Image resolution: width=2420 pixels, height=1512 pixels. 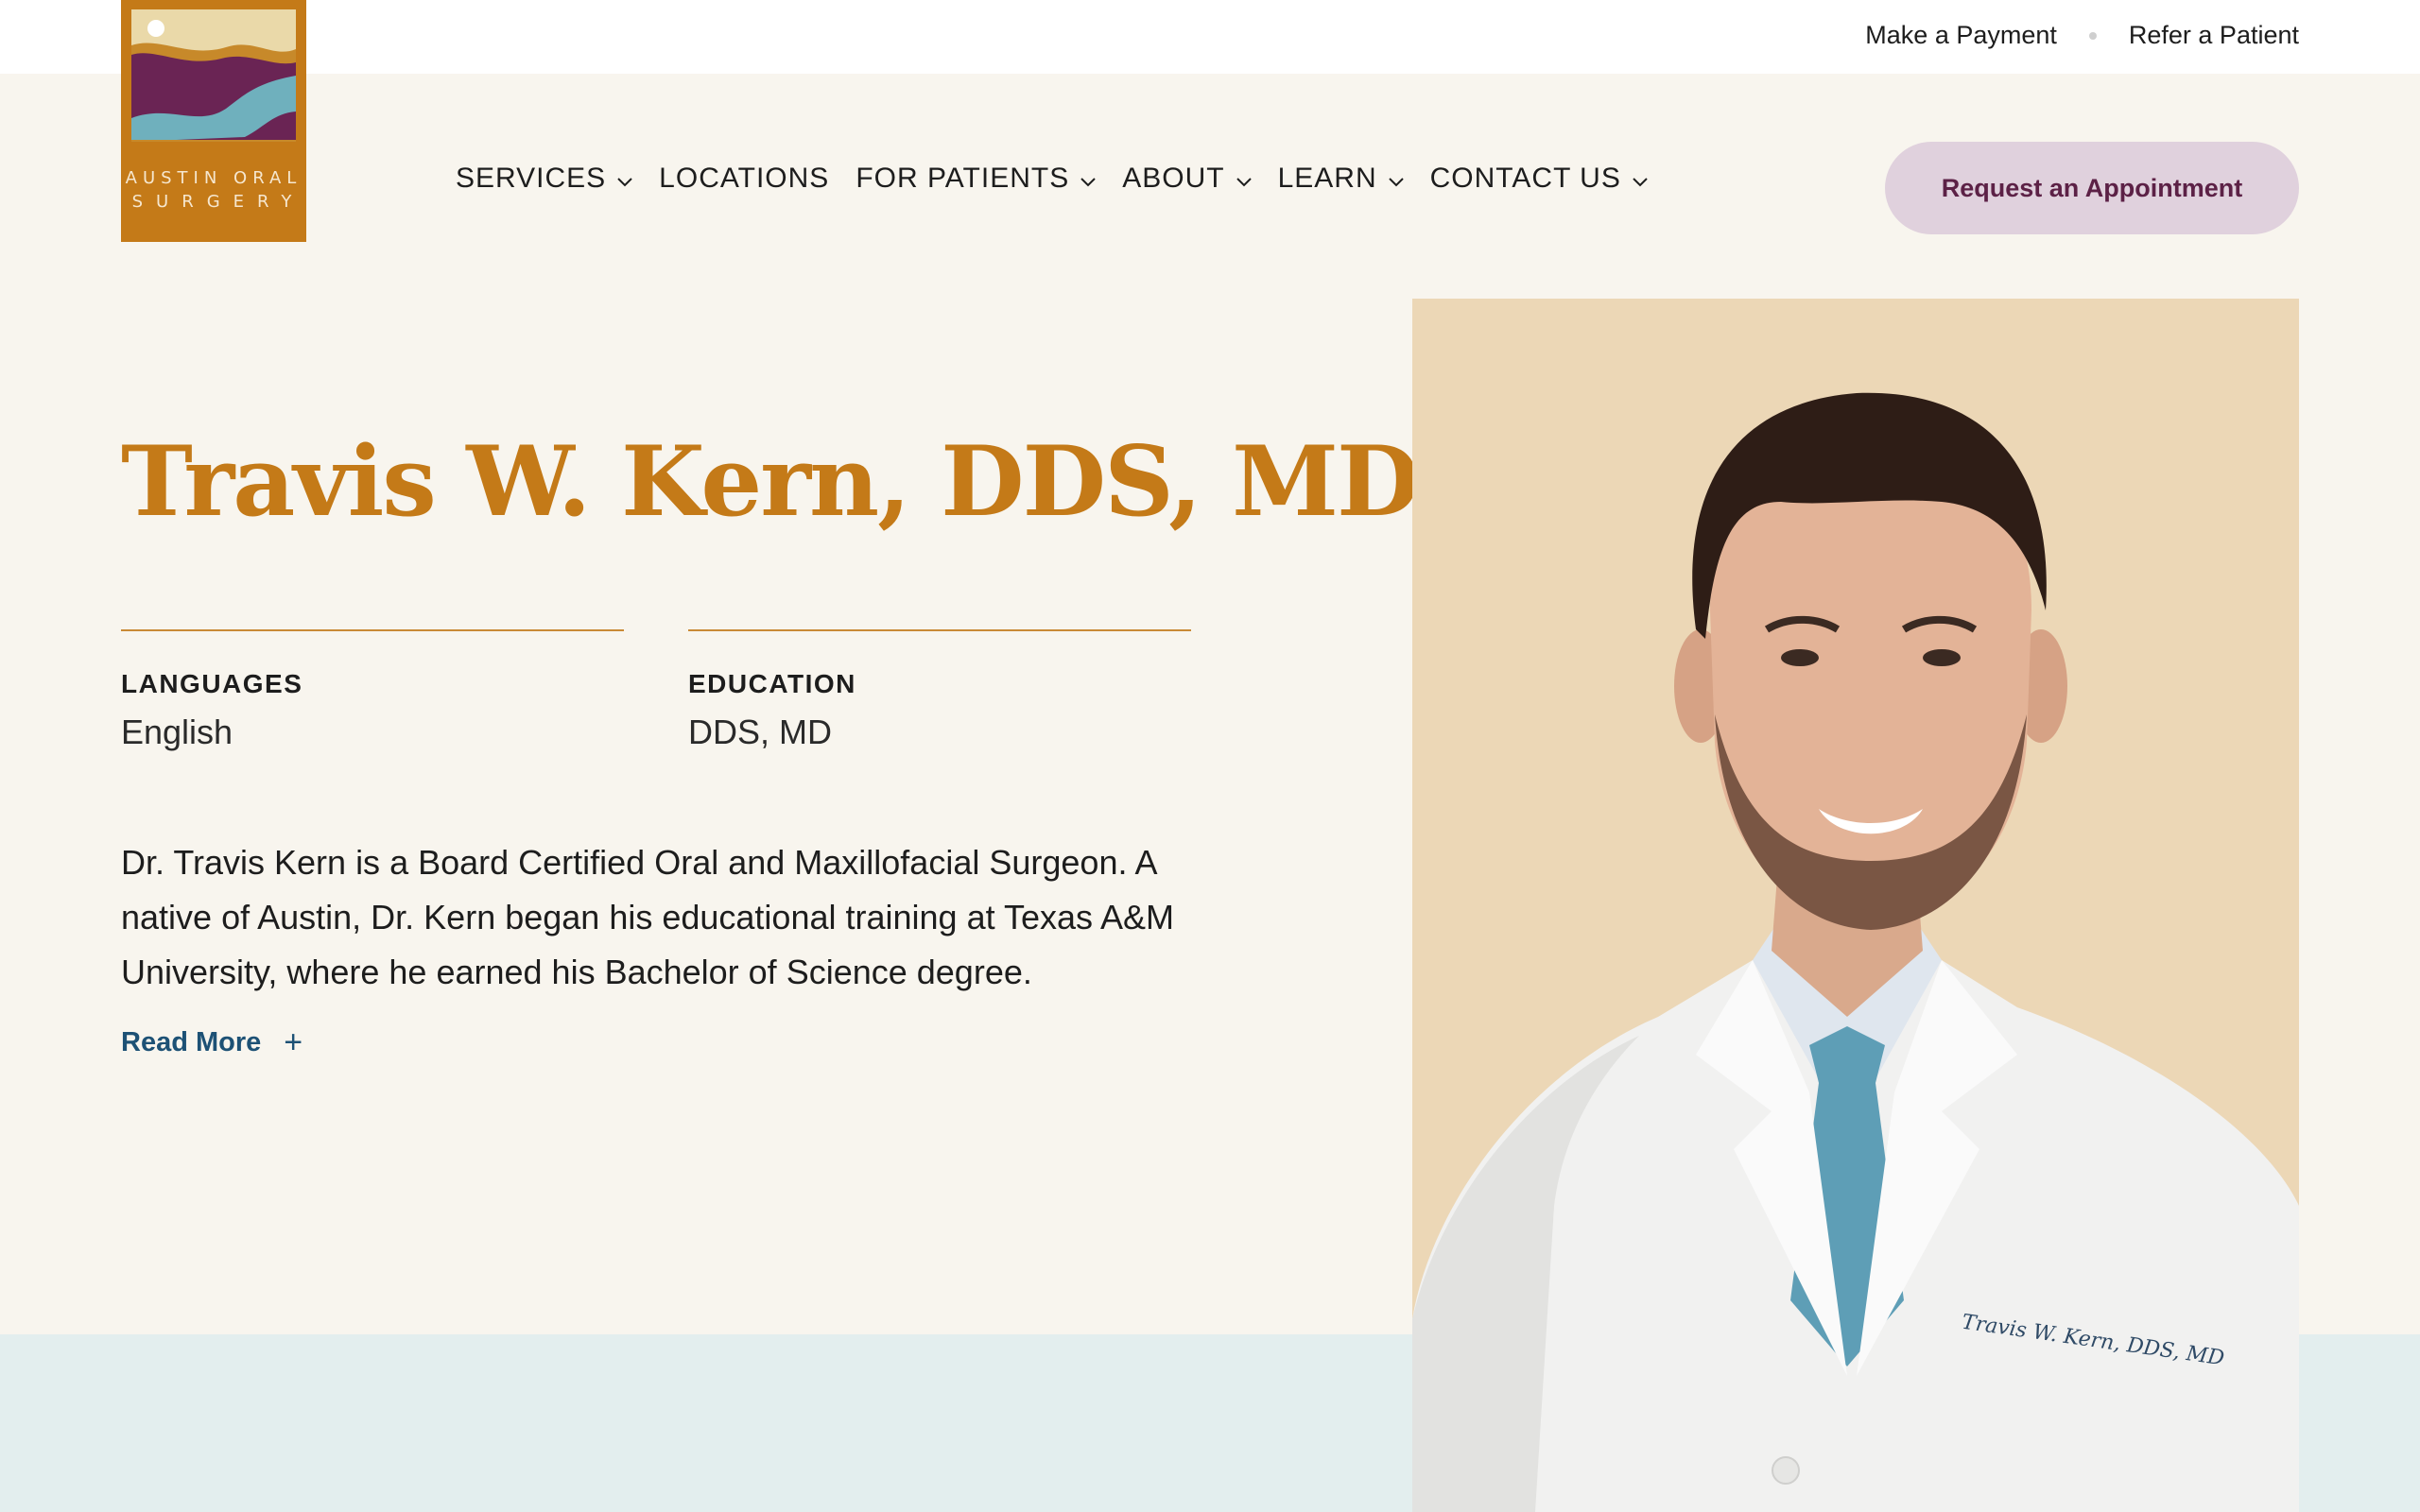 I want to click on nav-learn-label: LEARN, so click(x=1327, y=178).